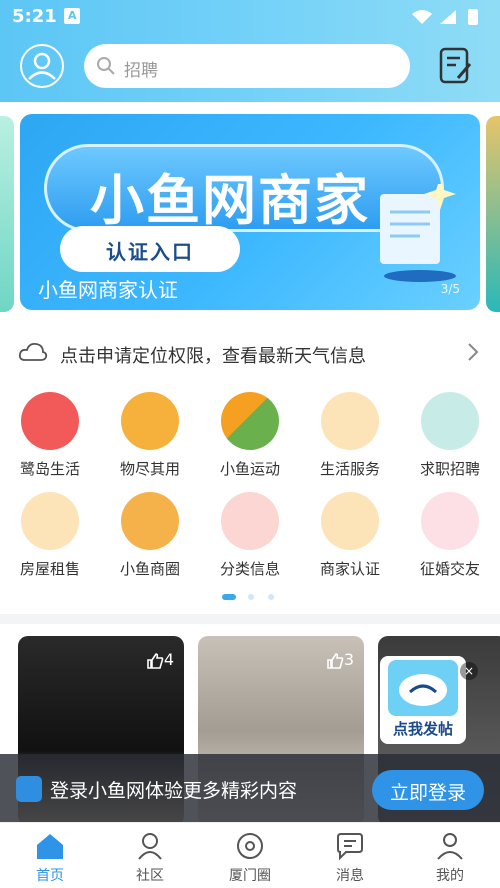  What do you see at coordinates (250, 619) in the screenshot?
I see `section-divider` at bounding box center [250, 619].